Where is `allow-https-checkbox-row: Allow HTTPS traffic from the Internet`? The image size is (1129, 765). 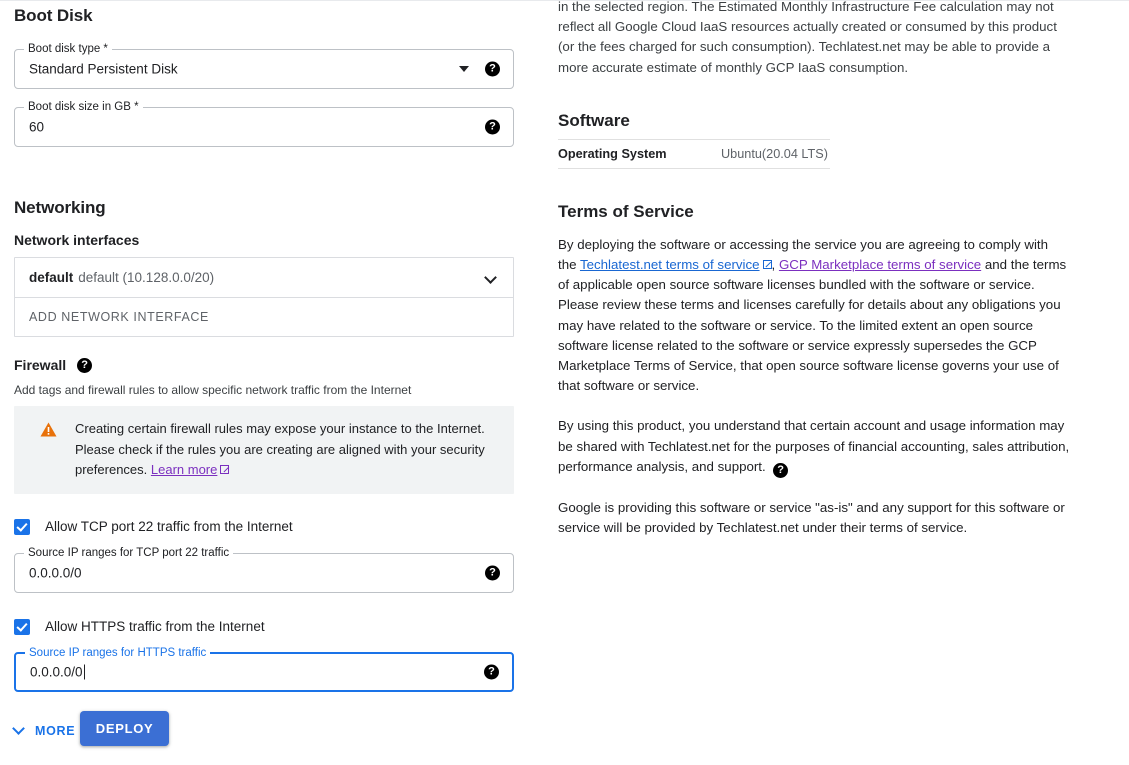 allow-https-checkbox-row: Allow HTTPS traffic from the Internet is located at coordinates (264, 626).